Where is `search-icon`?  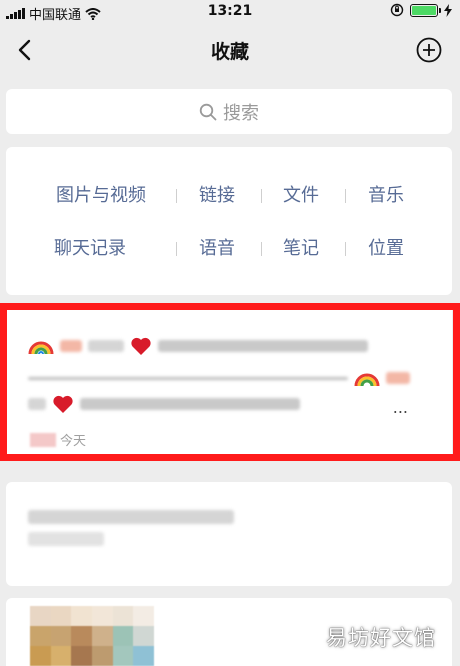
search-icon is located at coordinates (208, 111).